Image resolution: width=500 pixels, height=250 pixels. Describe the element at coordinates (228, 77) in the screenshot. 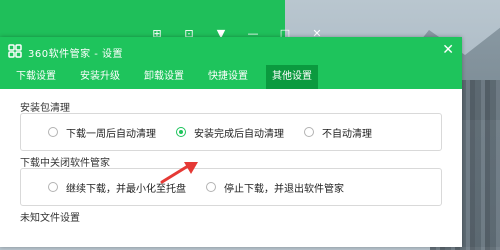

I see `tab-shortcuts: 快捷设置` at that location.